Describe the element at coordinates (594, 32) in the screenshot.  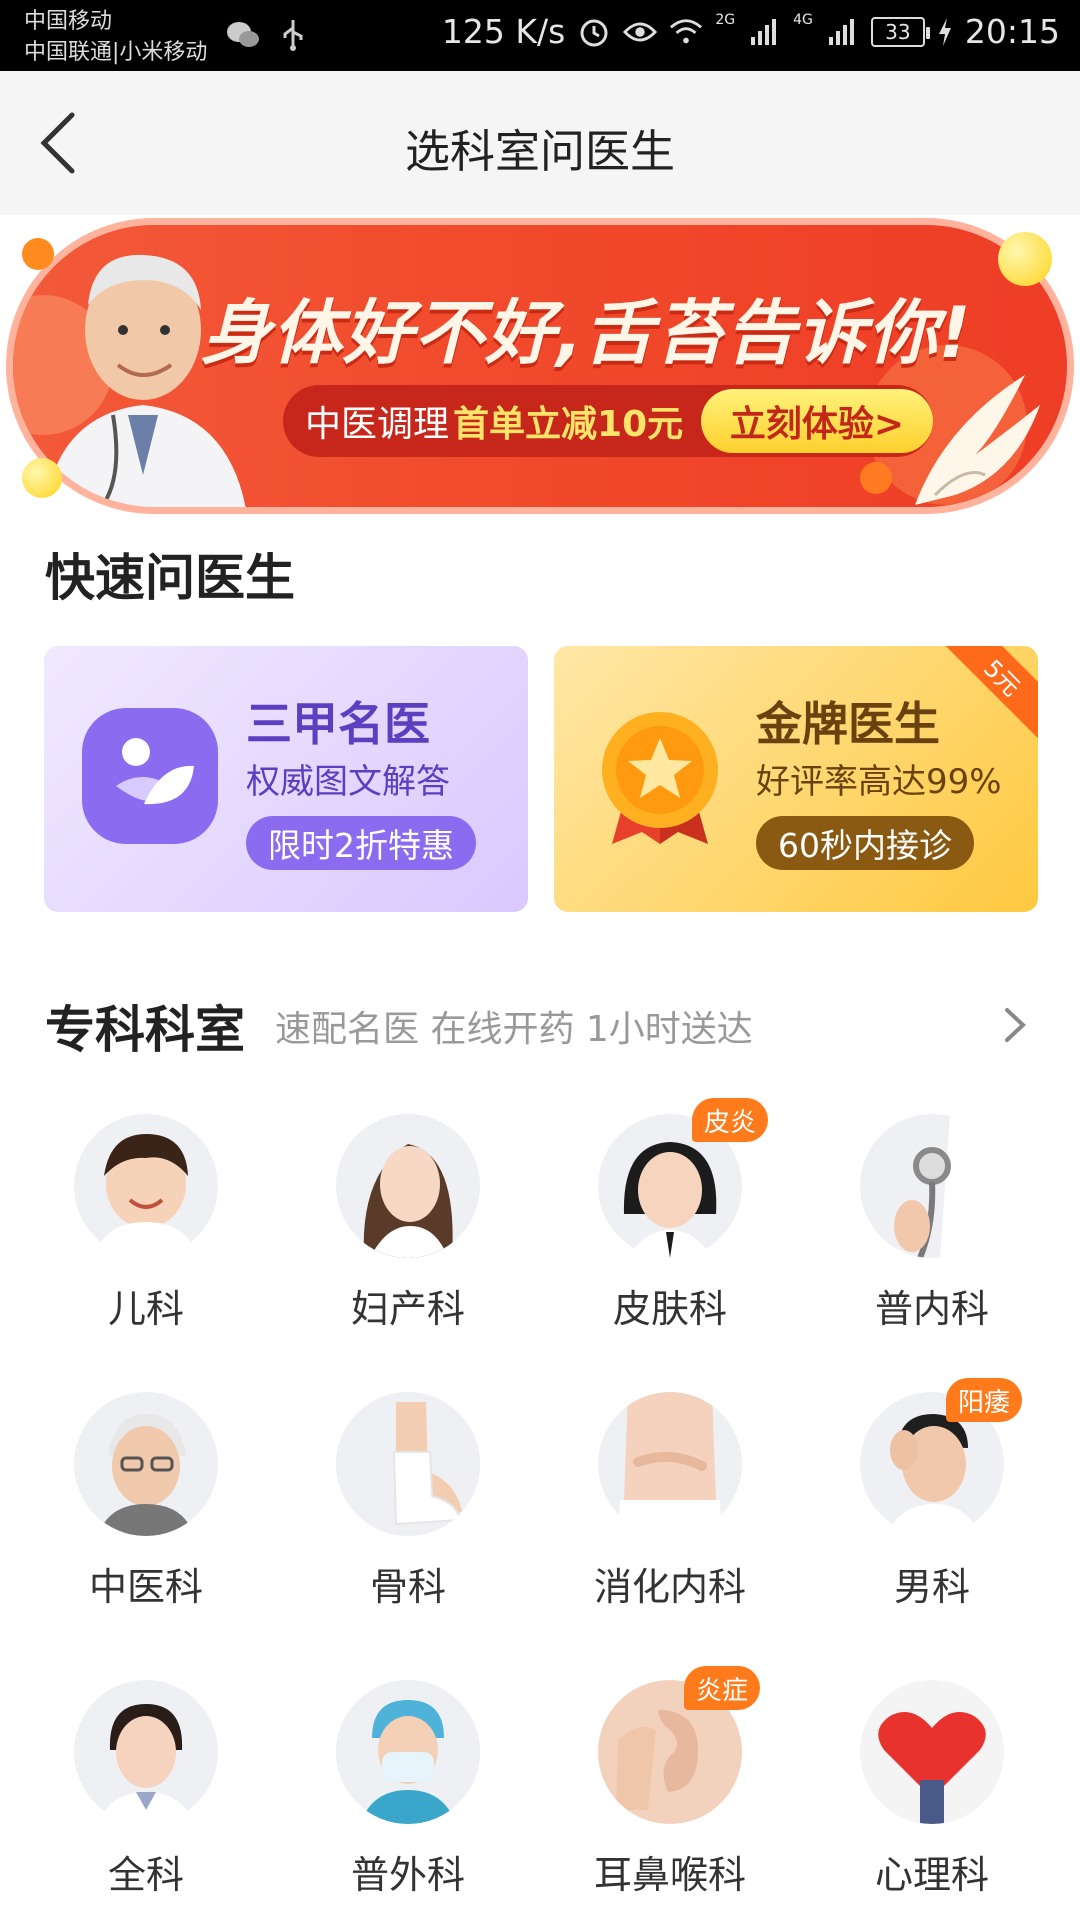
I see `alarm-icon` at that location.